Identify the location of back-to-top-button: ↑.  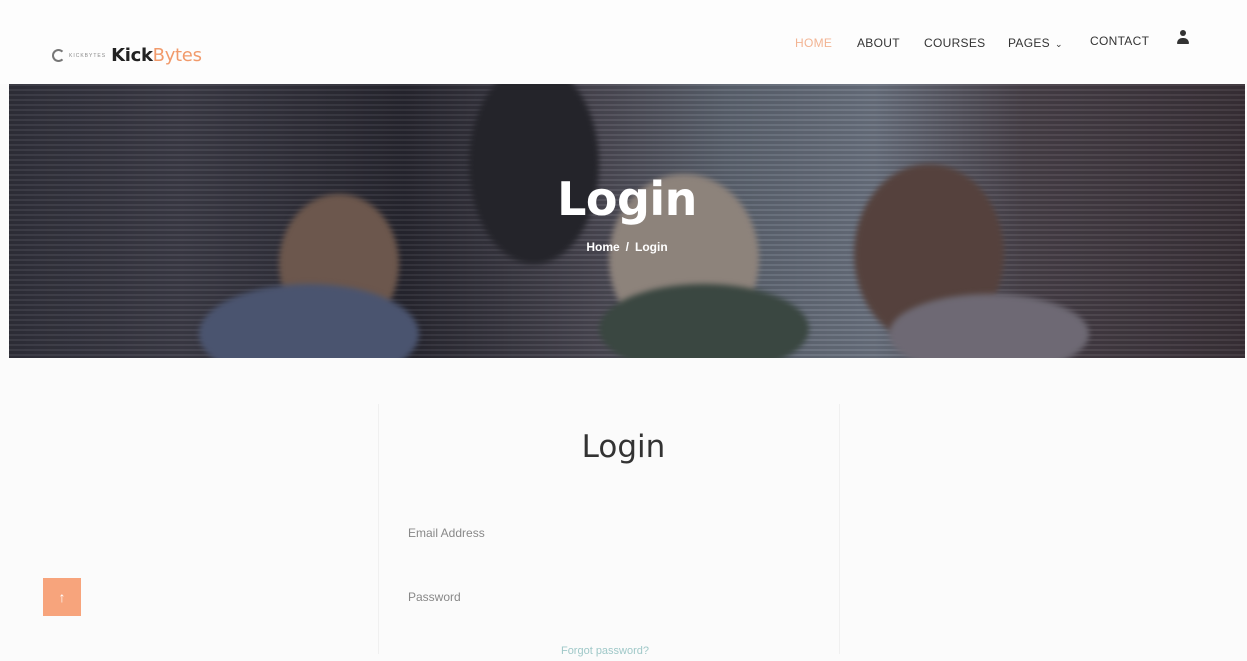
(62, 597).